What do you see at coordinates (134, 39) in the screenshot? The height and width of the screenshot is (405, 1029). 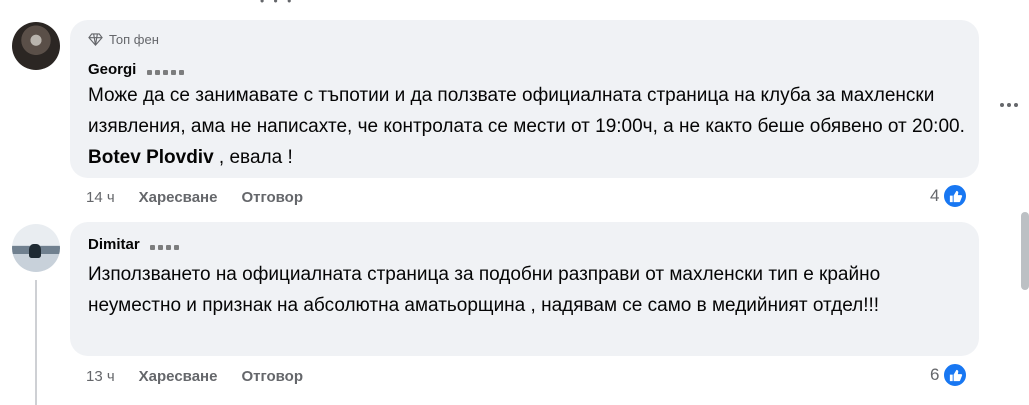 I see `badge-label: Топ фен` at bounding box center [134, 39].